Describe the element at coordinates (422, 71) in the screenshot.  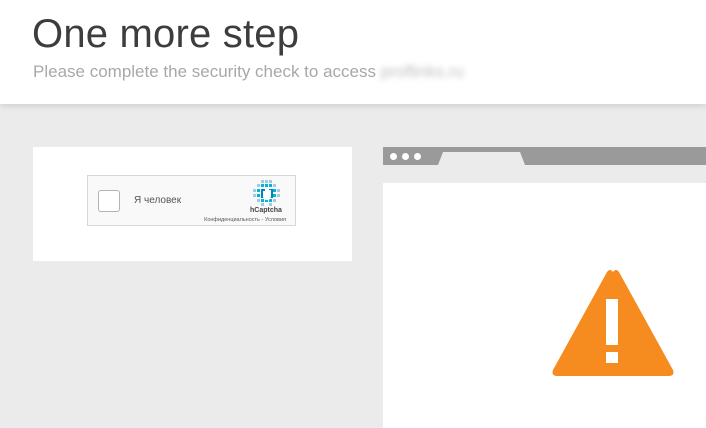
I see `site-domain: proflinks.ru` at that location.